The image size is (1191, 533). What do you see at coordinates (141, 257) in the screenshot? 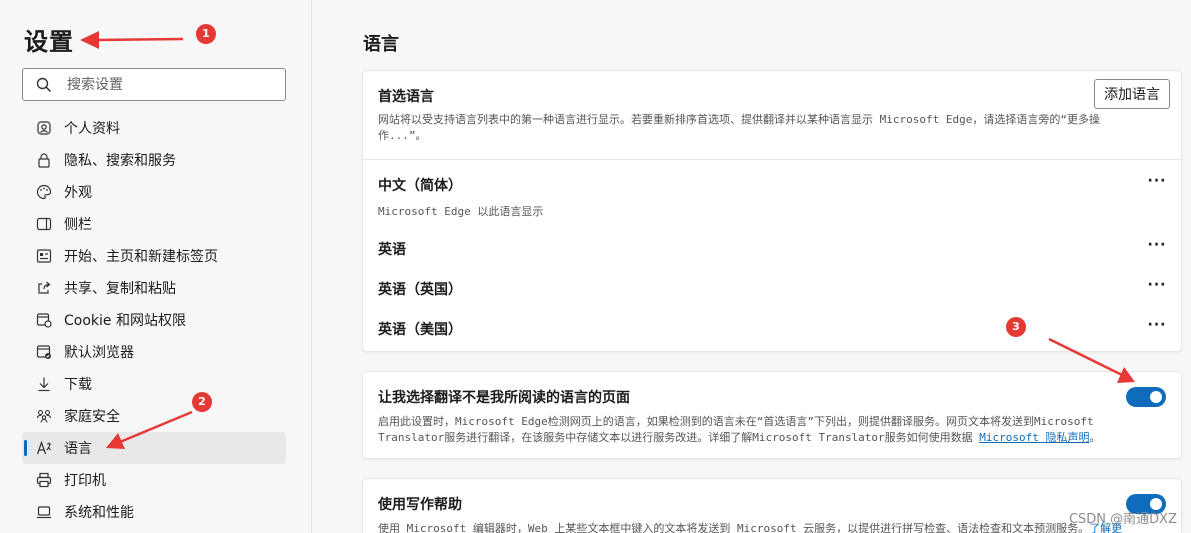
I see `sidebar-item-label: 开始、主页和新建标签页` at bounding box center [141, 257].